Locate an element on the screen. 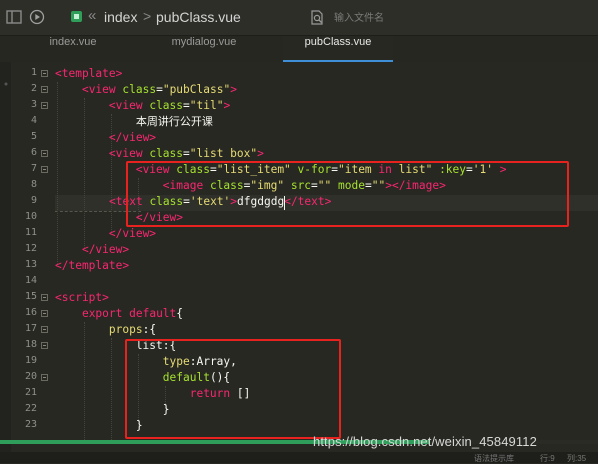 This screenshot has width=598, height=464. line-number: 19 is located at coordinates (30, 360).